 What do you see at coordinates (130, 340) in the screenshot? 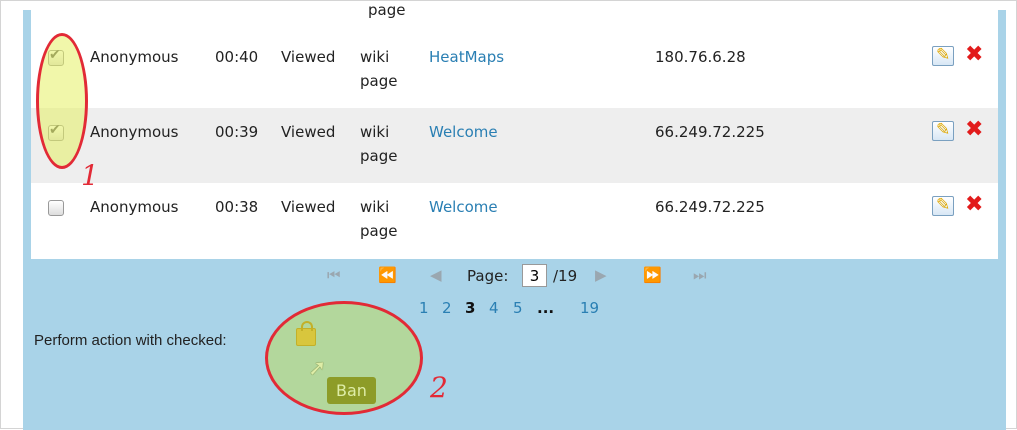
I see `bulk-action-label: Perform action with checked:` at bounding box center [130, 340].